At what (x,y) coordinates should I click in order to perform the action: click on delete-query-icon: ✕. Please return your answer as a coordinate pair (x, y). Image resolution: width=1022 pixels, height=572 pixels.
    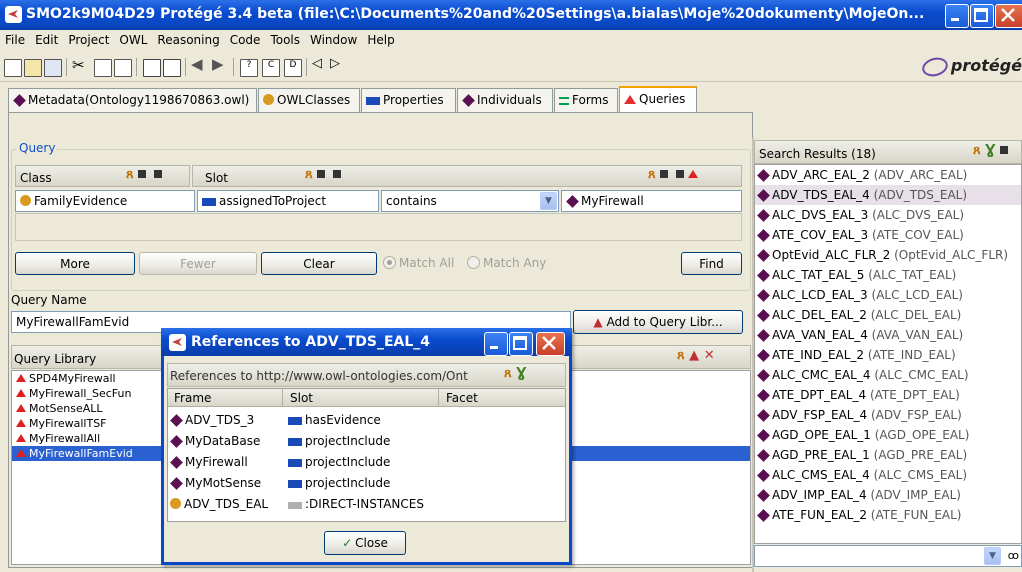
    Looking at the image, I should click on (709, 355).